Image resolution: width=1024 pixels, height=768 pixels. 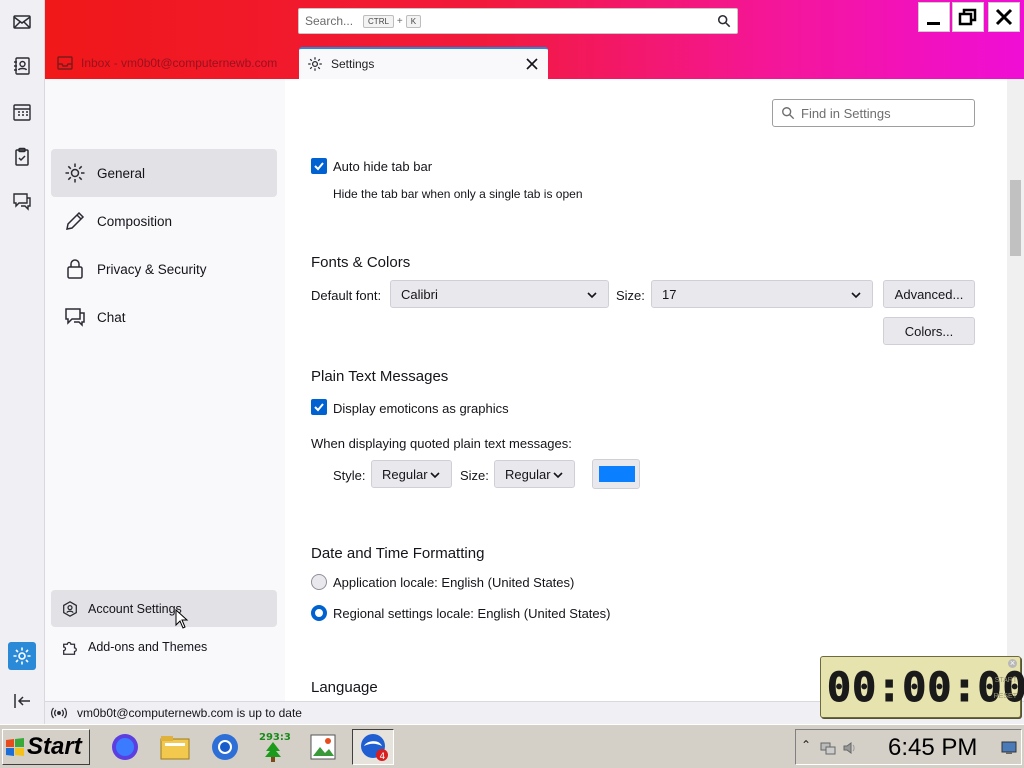 I want to click on timer-reset-button: RESET, so click(x=1005, y=696).